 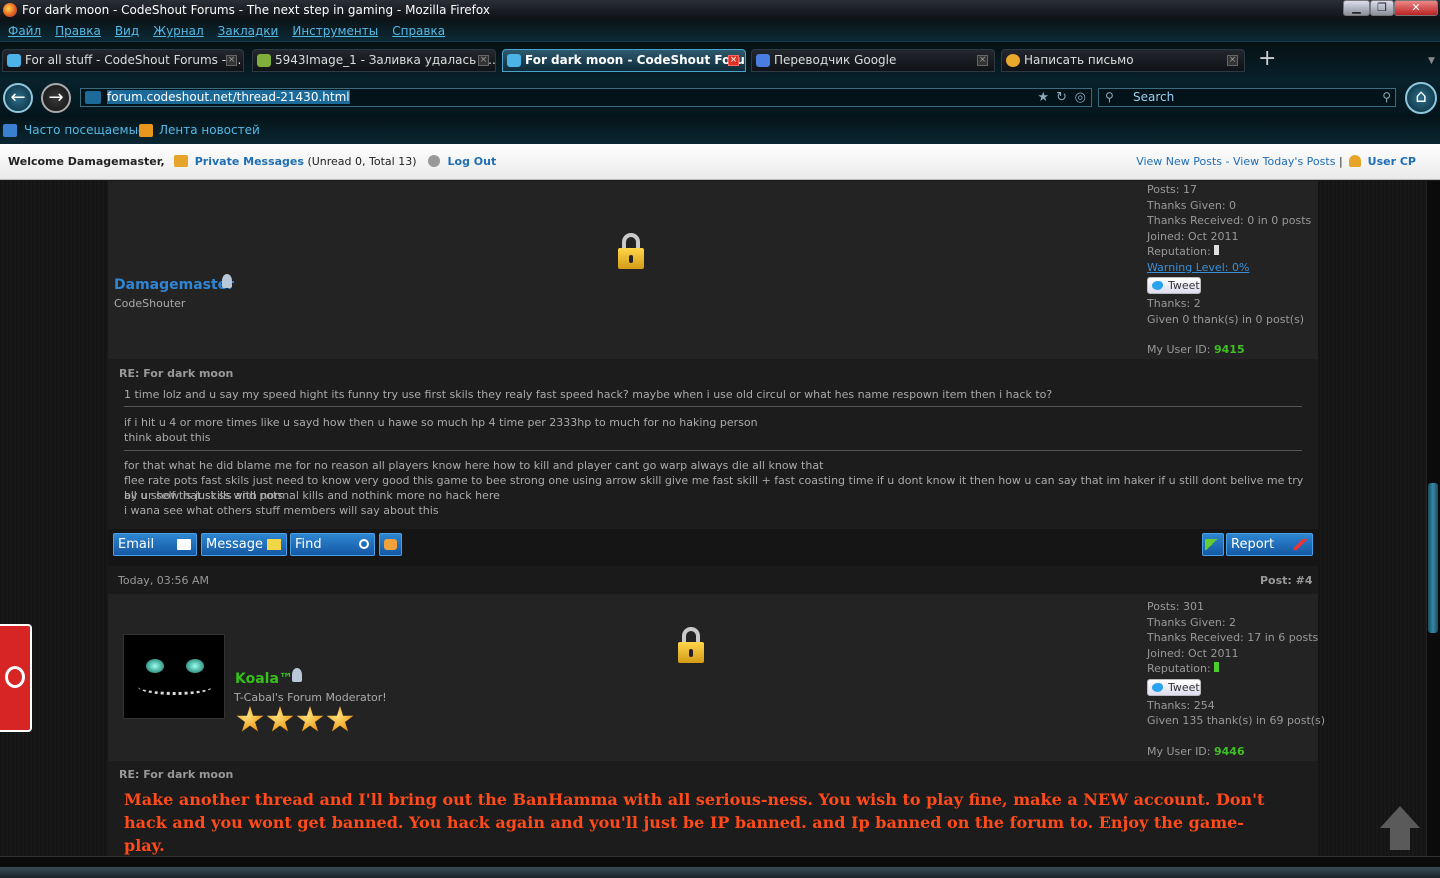 I want to click on stat-thanks-received: Thanks Received: 0 in 0 posts, so click(x=1229, y=220).